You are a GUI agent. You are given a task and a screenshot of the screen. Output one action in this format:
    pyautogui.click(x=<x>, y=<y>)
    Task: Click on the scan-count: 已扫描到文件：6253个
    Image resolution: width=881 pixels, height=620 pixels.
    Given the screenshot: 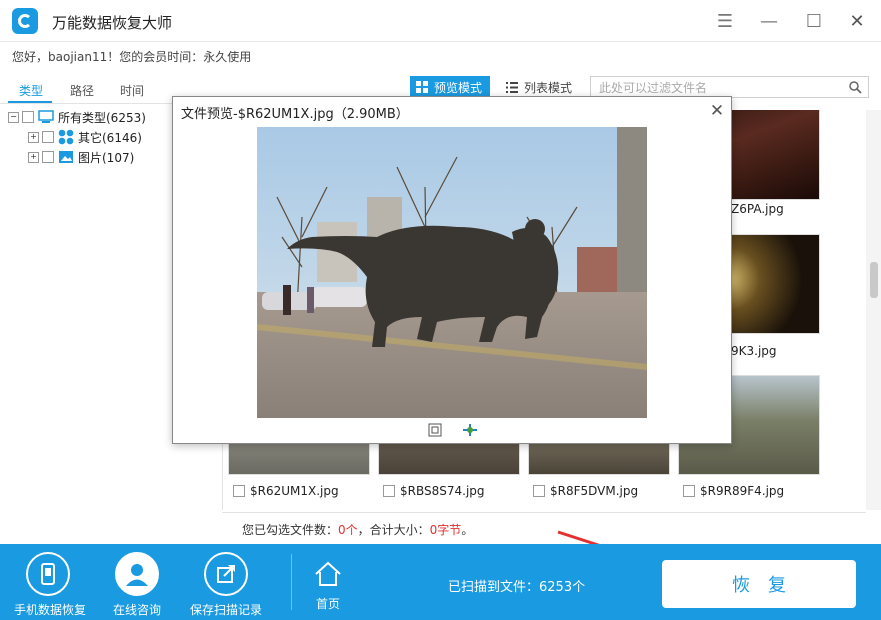 What is the action you would take?
    pyautogui.click(x=517, y=587)
    